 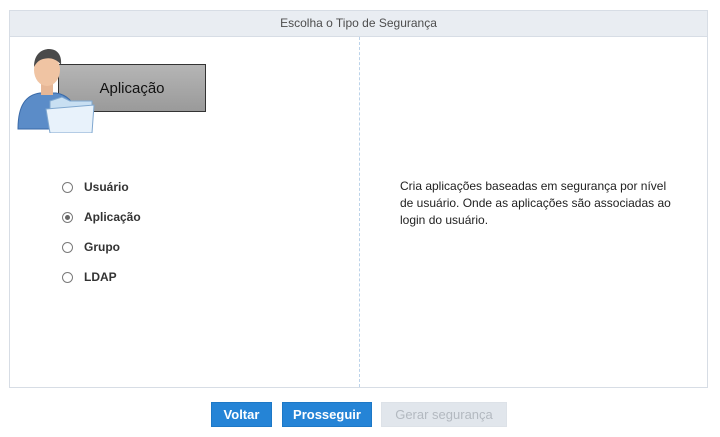 What do you see at coordinates (444, 414) in the screenshot?
I see `generate-security-button: Gerar segurança` at bounding box center [444, 414].